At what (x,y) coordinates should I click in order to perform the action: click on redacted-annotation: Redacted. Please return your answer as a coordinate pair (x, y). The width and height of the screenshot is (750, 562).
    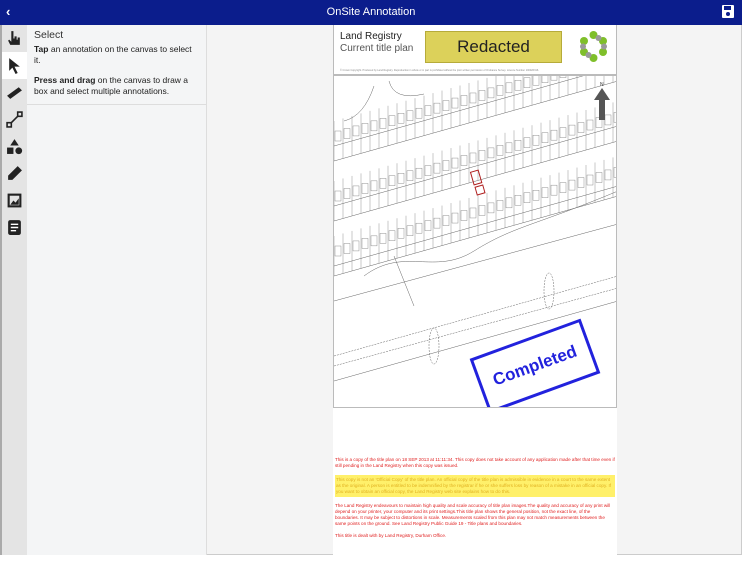
    Looking at the image, I should click on (493, 47).